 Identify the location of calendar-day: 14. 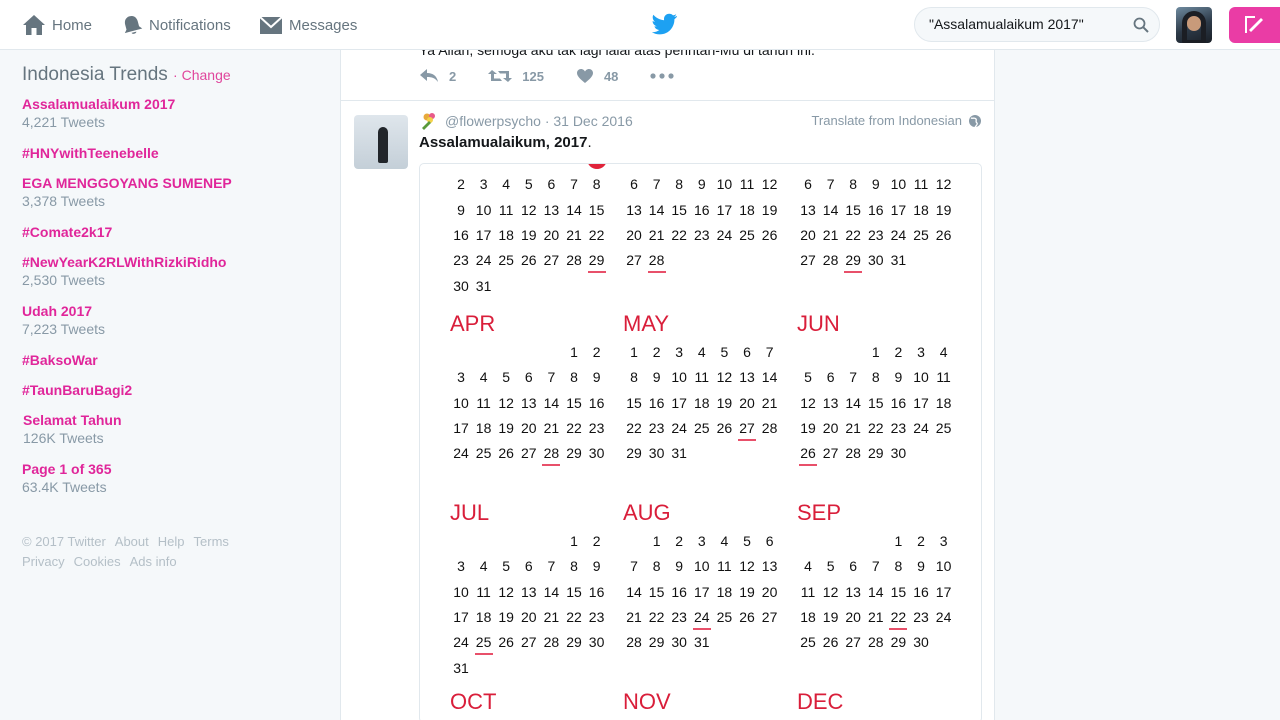
(656, 209).